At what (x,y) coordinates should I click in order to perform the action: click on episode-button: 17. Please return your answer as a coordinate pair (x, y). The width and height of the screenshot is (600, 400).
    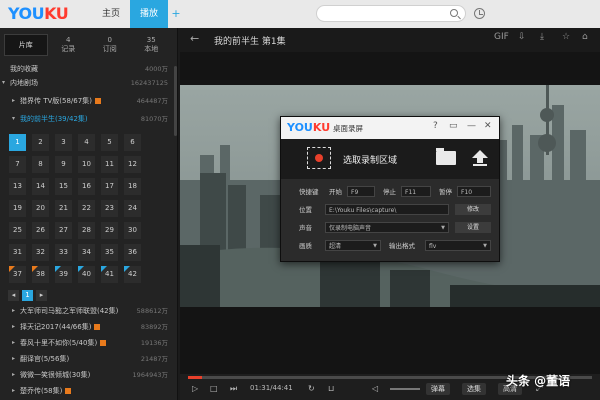
    Looking at the image, I should click on (109, 186).